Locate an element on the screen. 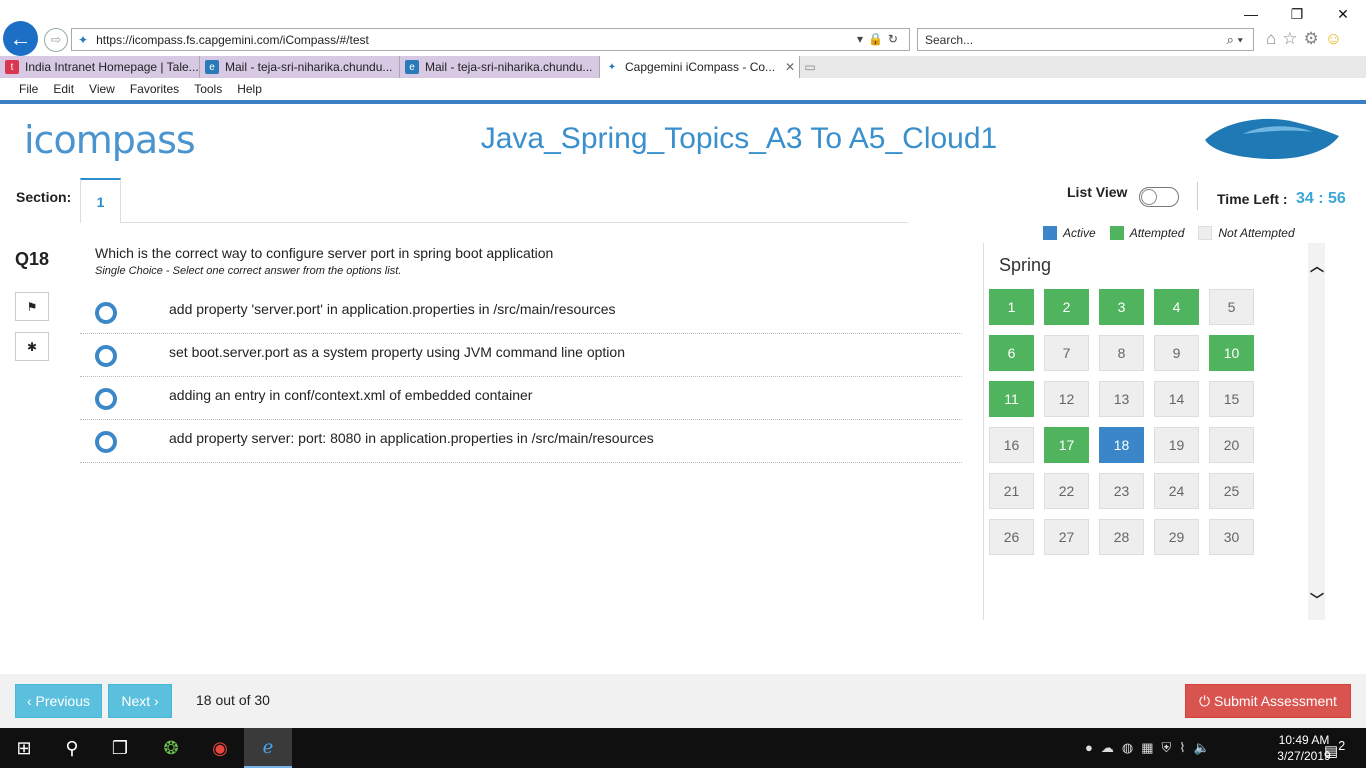  flag-icon: ⚑ is located at coordinates (32, 306).